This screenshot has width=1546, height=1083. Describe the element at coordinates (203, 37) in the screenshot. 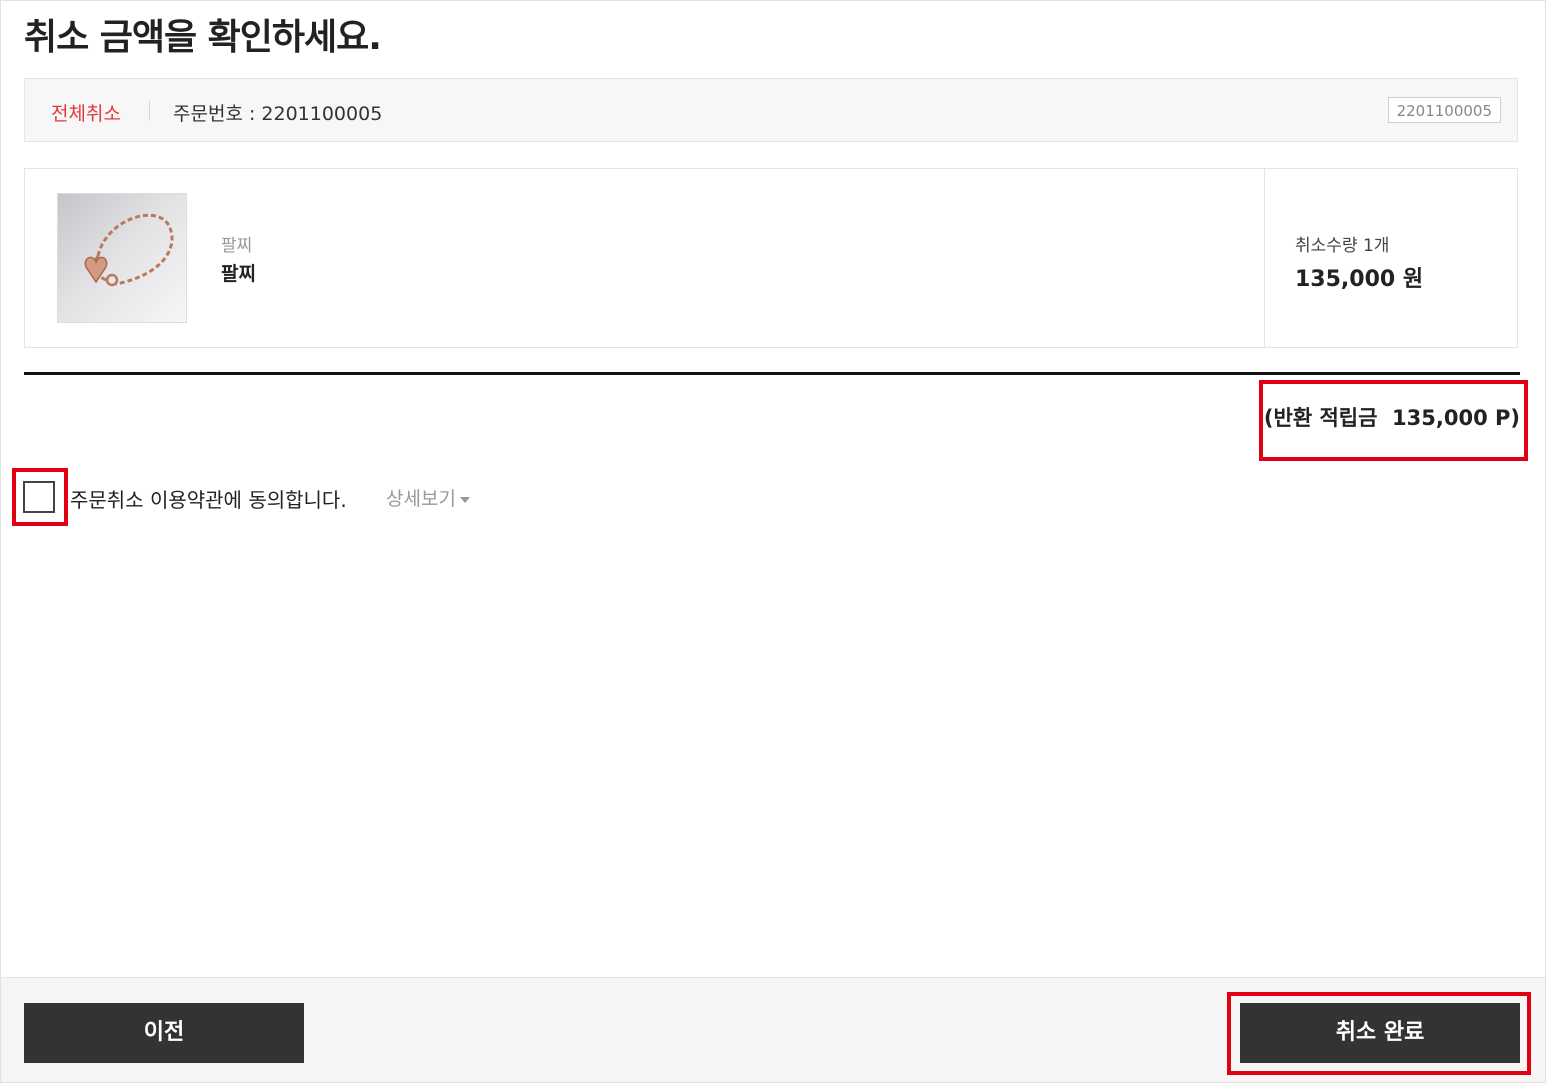

I see `page-title: 취소 금액을 확인하세요.` at that location.